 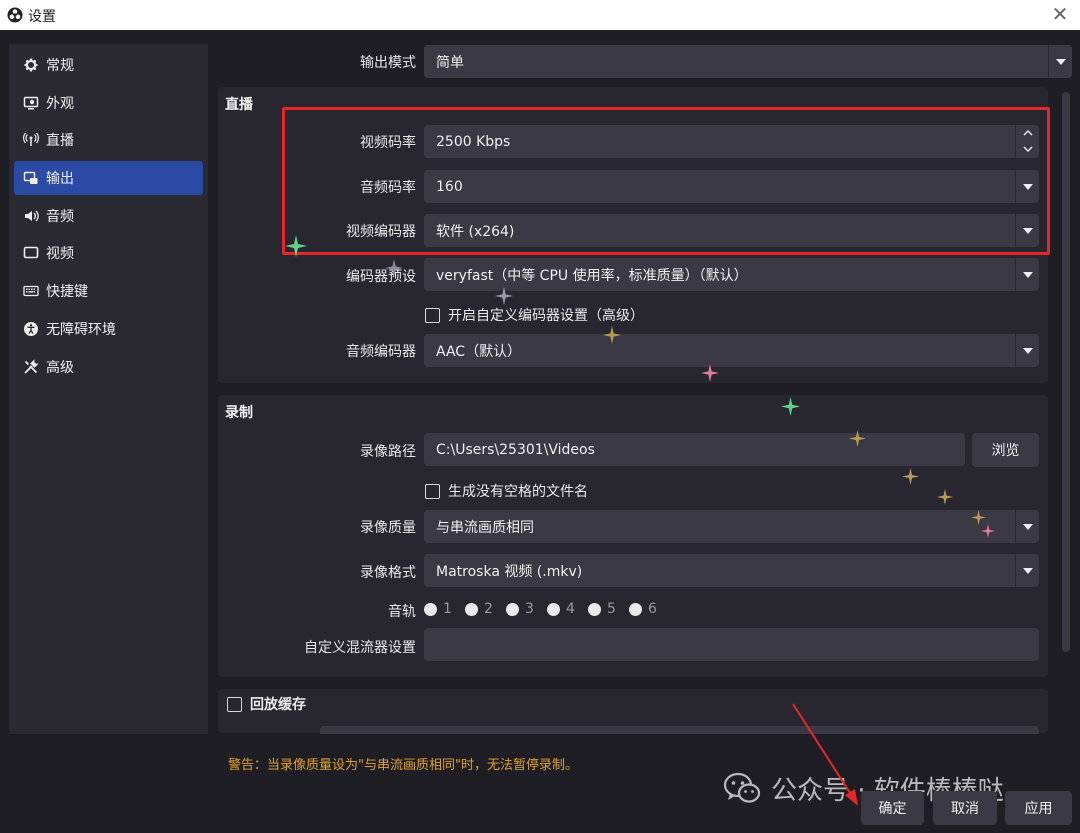 What do you see at coordinates (1038, 808) in the screenshot?
I see `apply-button: 应用` at bounding box center [1038, 808].